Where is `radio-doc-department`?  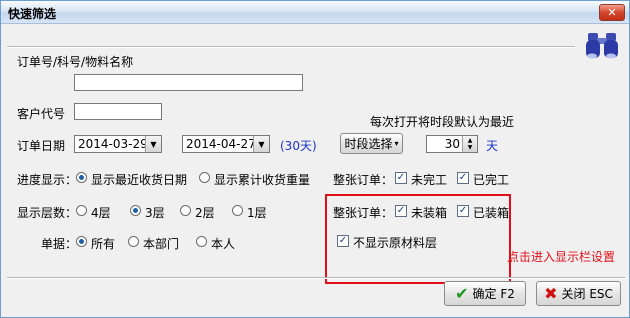
radio-doc-department is located at coordinates (133, 241).